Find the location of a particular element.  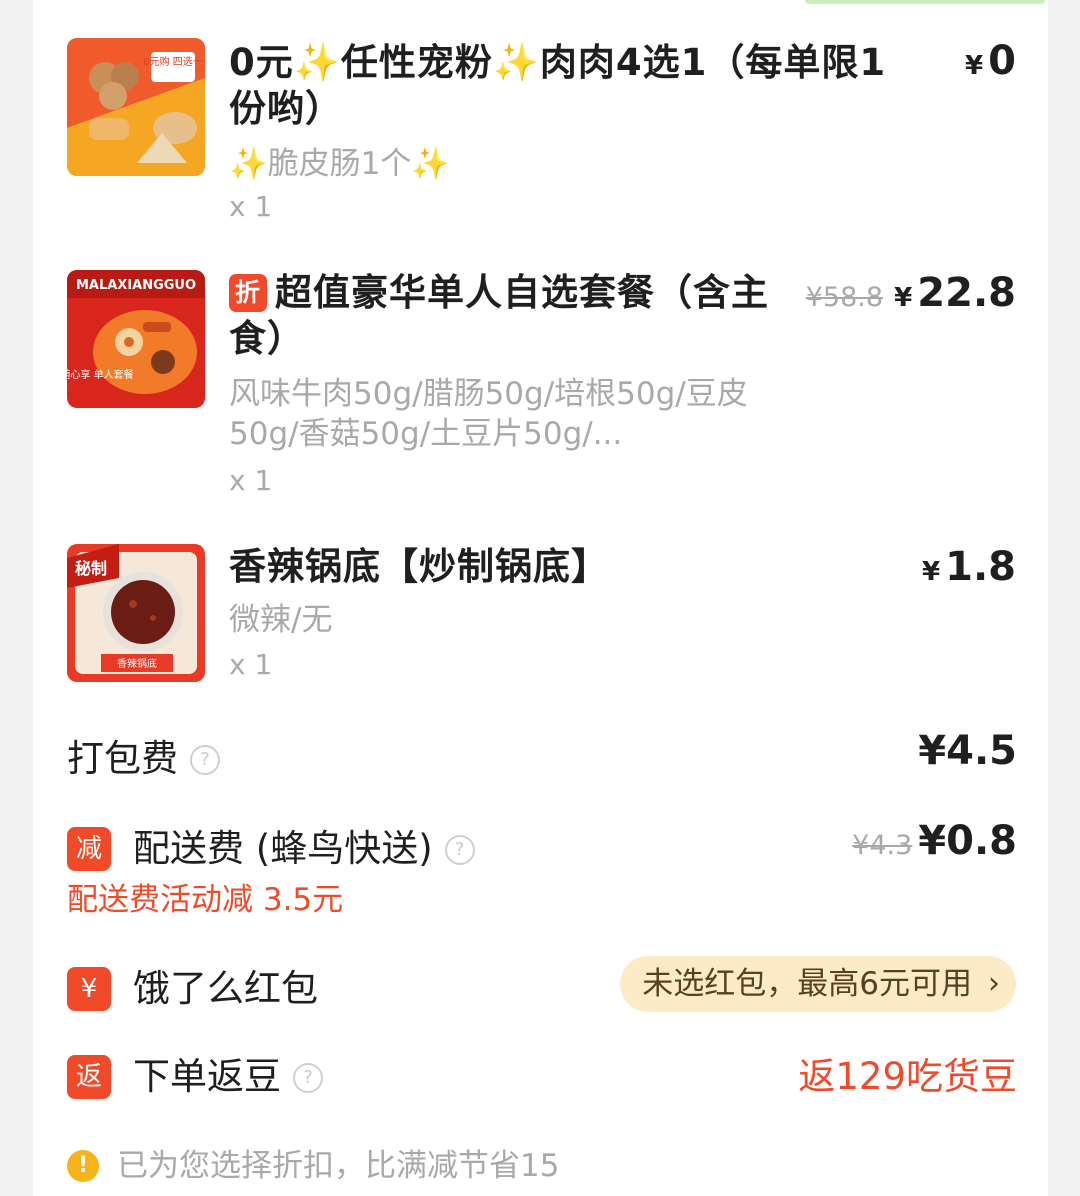

item-spec: ✨脆皮肠1个✨ is located at coordinates (339, 164).